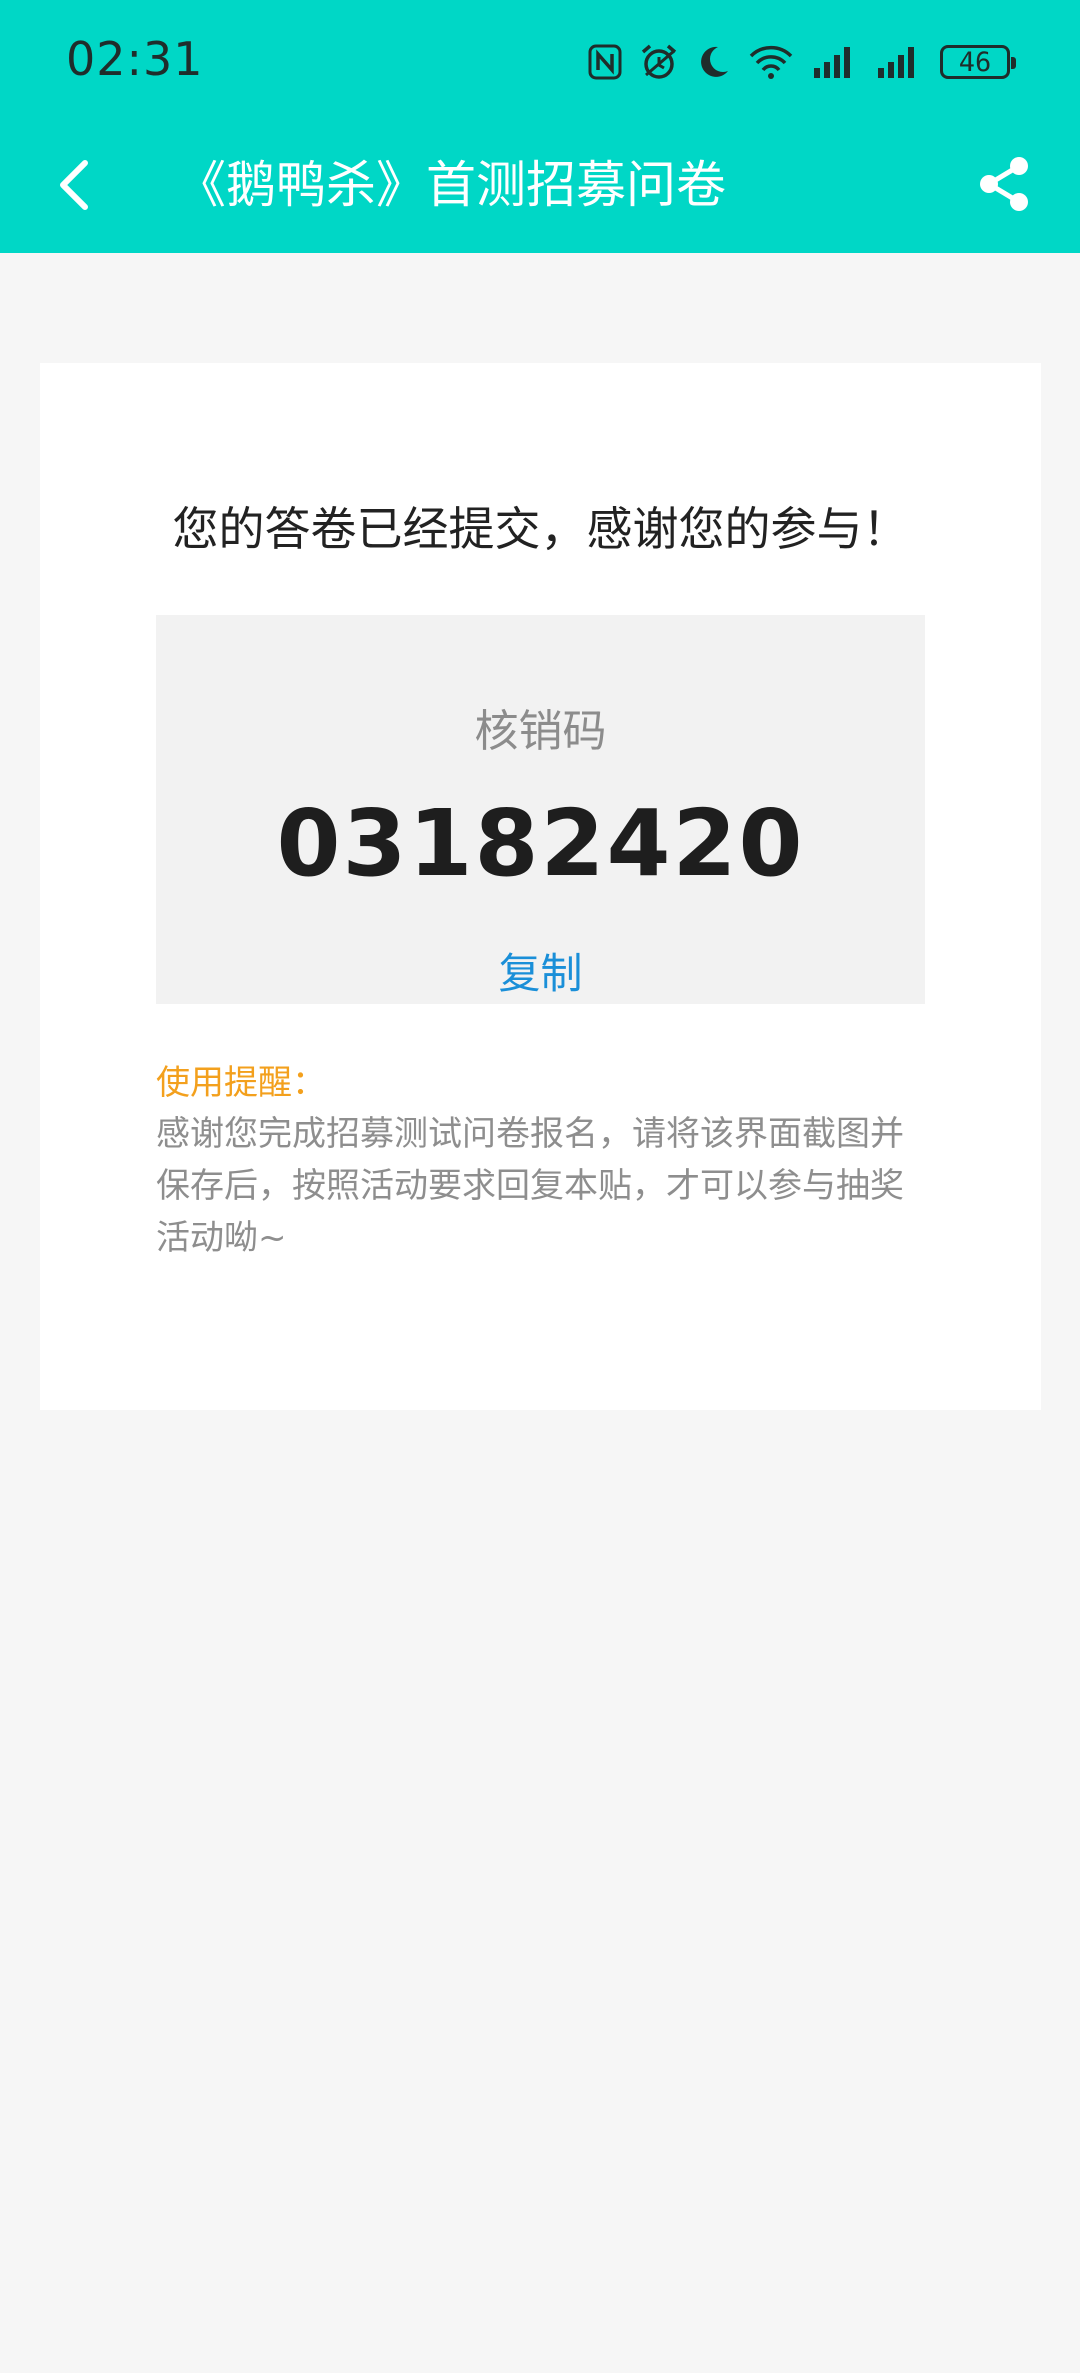 The width and height of the screenshot is (1080, 2373). What do you see at coordinates (975, 62) in the screenshot?
I see `battery-level: 46` at bounding box center [975, 62].